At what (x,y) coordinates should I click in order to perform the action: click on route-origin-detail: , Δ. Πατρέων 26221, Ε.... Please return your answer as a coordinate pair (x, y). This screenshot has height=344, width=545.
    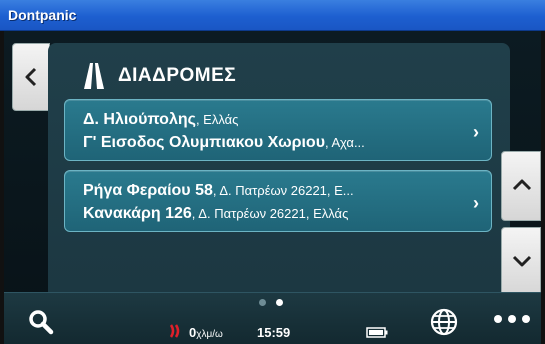
    Looking at the image, I should click on (283, 190).